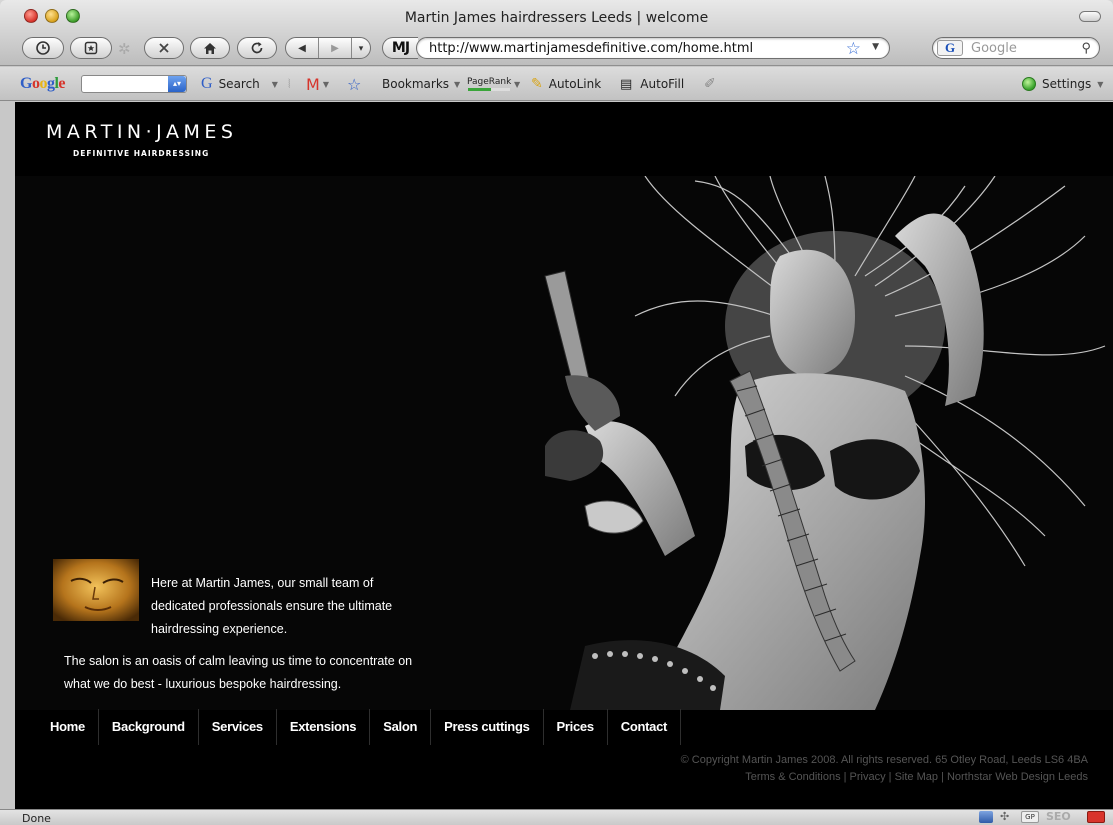 The width and height of the screenshot is (1113, 825). Describe the element at coordinates (149, 727) in the screenshot. I see `nav-background: Background` at that location.